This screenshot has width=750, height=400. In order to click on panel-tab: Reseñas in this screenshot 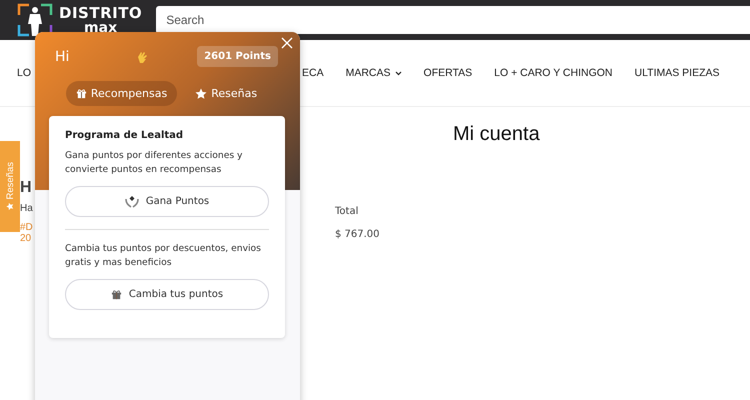, I will do `click(226, 93)`.